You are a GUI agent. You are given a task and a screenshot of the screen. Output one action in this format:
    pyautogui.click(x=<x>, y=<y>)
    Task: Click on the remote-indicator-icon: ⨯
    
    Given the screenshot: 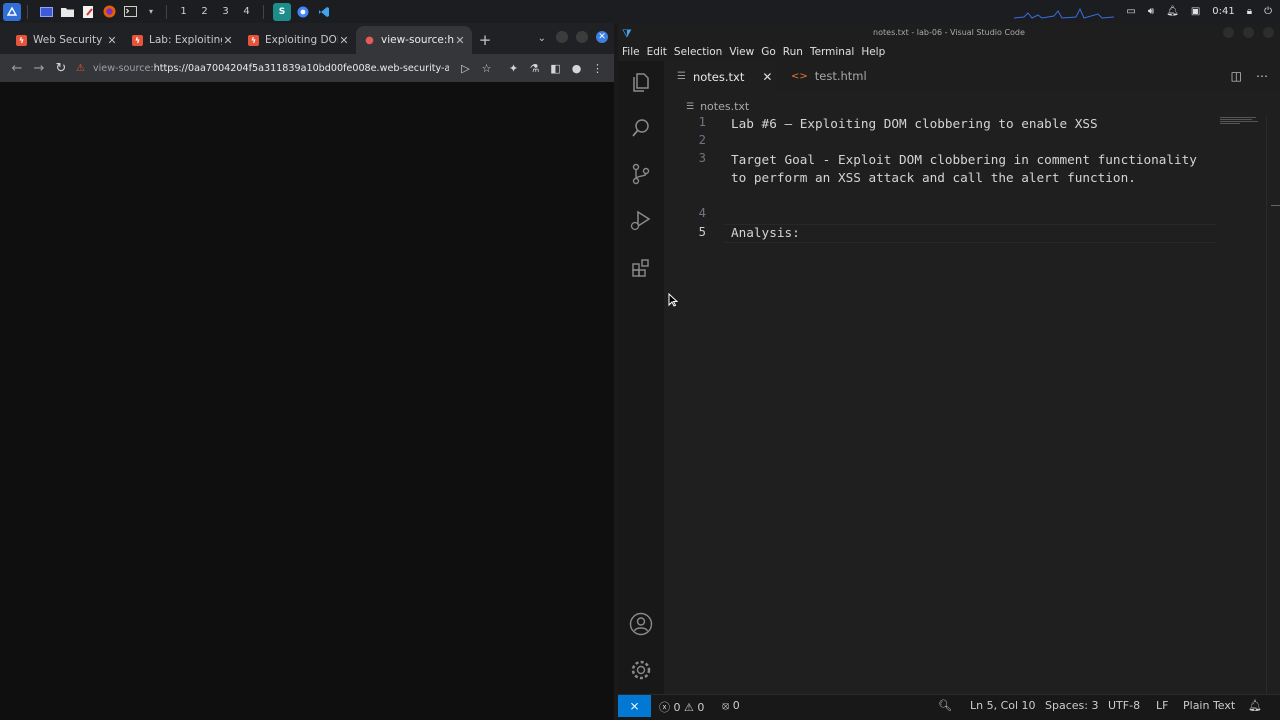 What is the action you would take?
    pyautogui.click(x=634, y=706)
    